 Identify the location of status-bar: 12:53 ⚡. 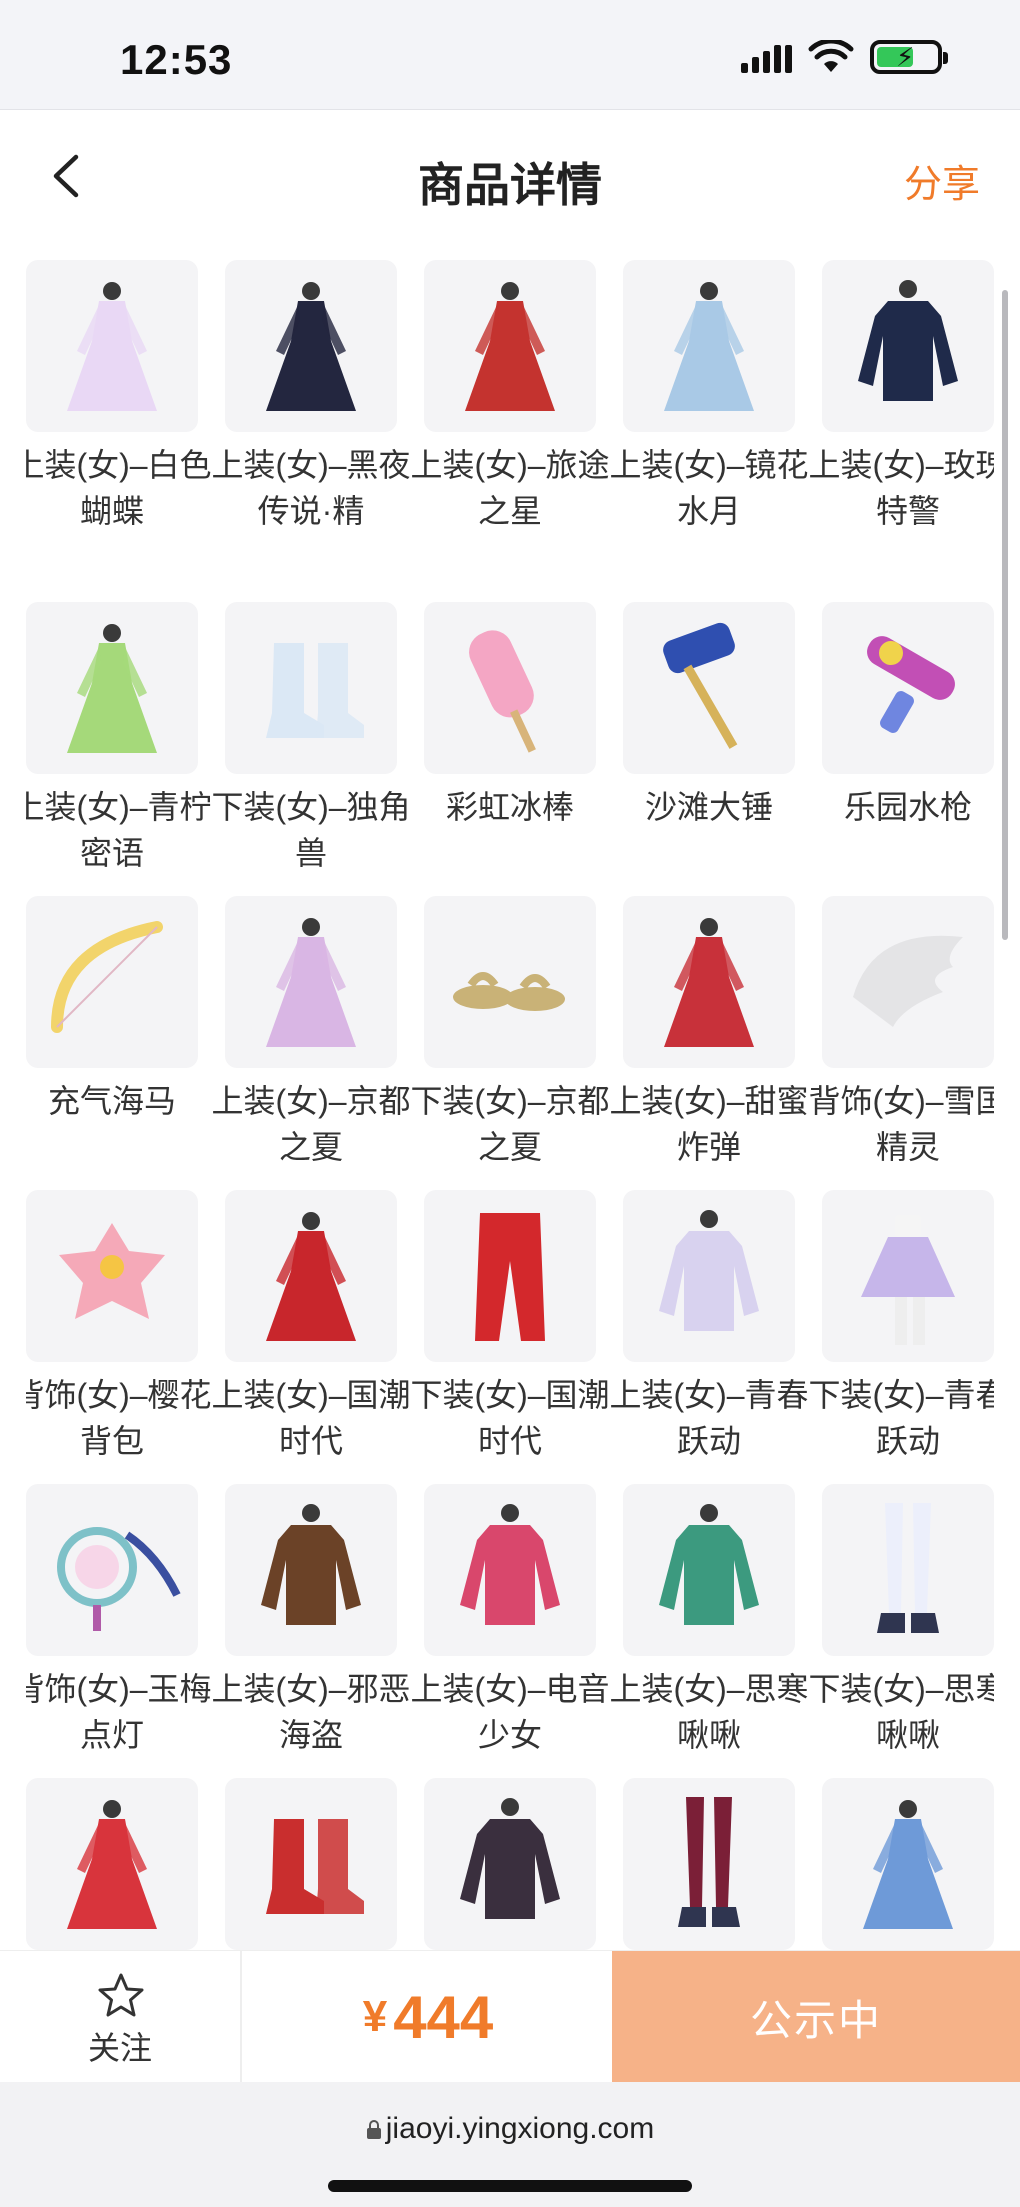
(510, 55).